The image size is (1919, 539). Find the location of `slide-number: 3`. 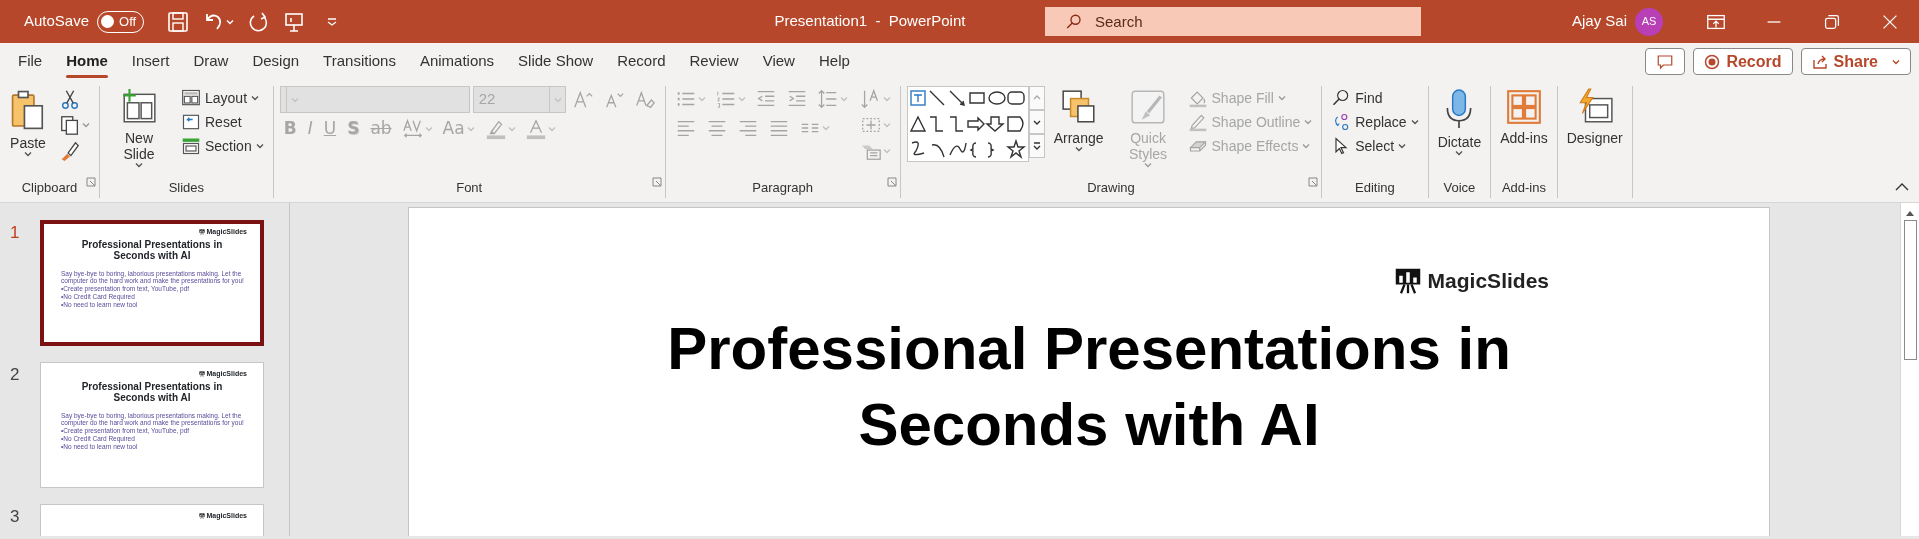

slide-number: 3 is located at coordinates (15, 517).